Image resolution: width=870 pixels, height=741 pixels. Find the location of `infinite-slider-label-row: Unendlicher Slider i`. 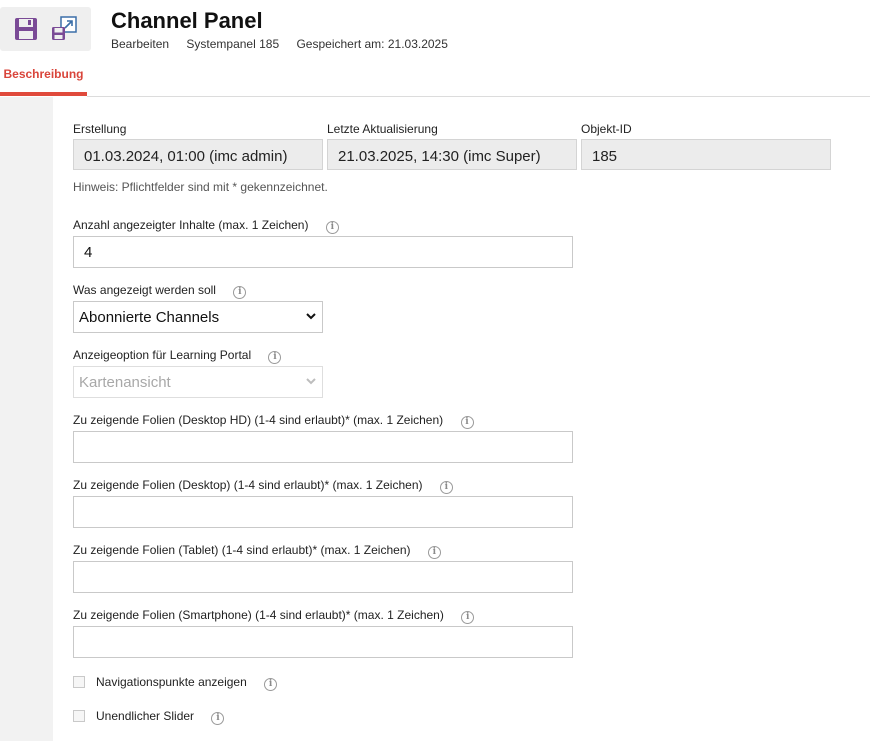

infinite-slider-label-row: Unendlicher Slider i is located at coordinates (160, 717).